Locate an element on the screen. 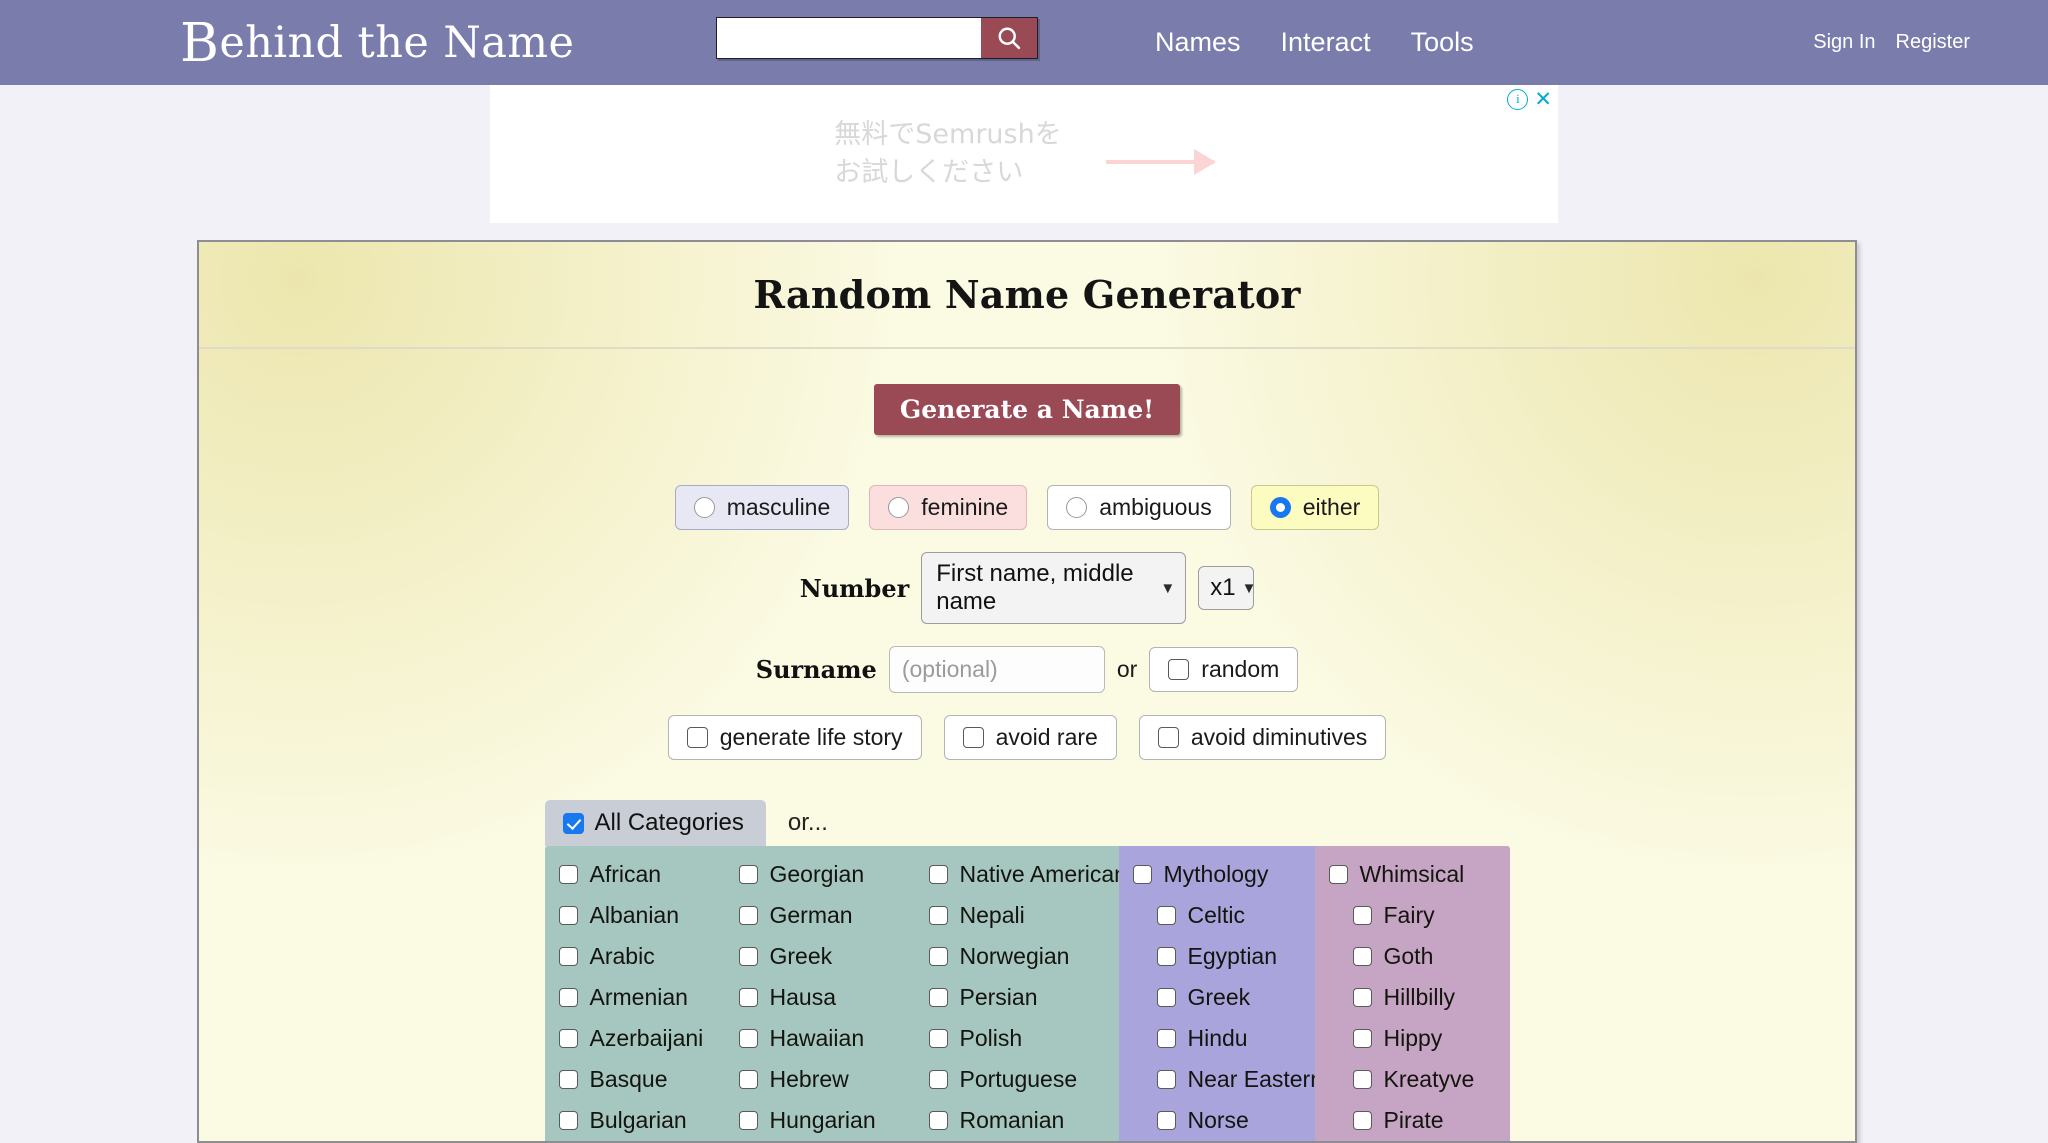 This screenshot has width=2048, height=1143. category-item: Norse is located at coordinates (1224, 1120).